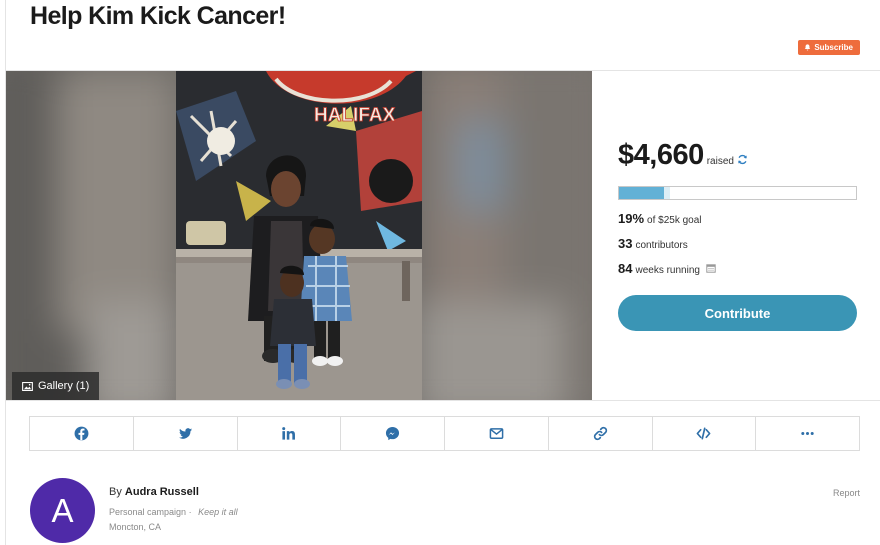  What do you see at coordinates (27, 386) in the screenshot?
I see `image-icon` at bounding box center [27, 386].